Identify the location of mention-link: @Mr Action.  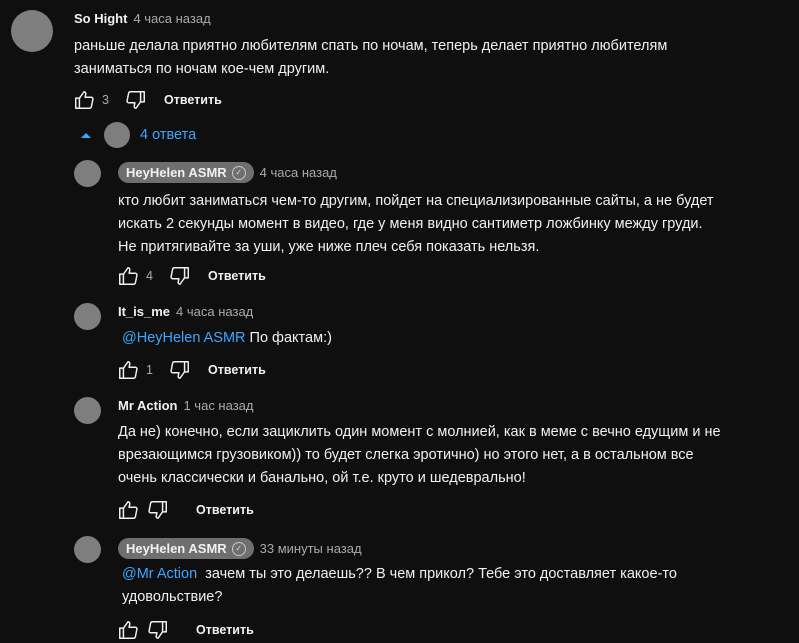
(159, 574).